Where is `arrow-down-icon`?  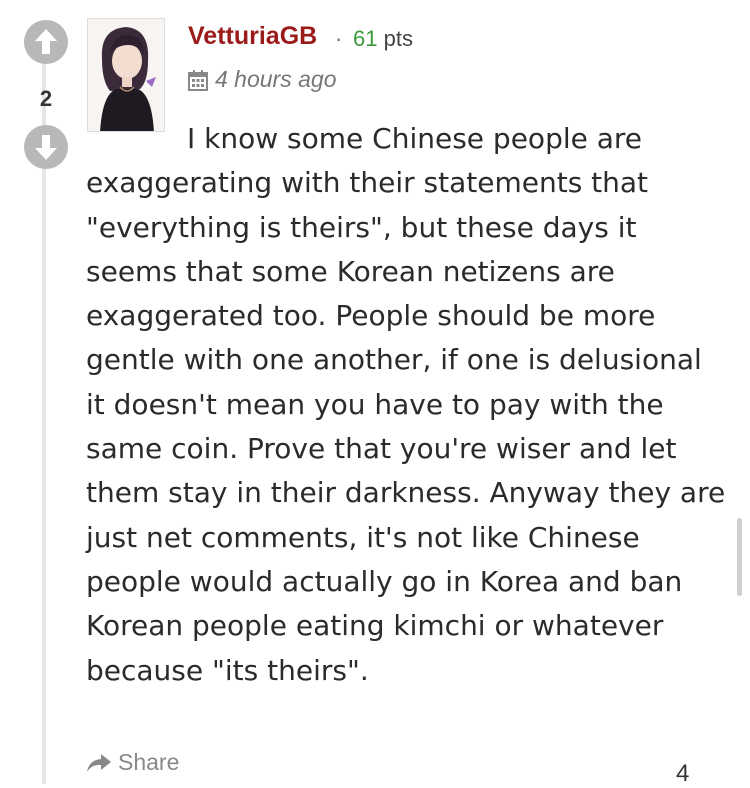
arrow-down-icon is located at coordinates (46, 147).